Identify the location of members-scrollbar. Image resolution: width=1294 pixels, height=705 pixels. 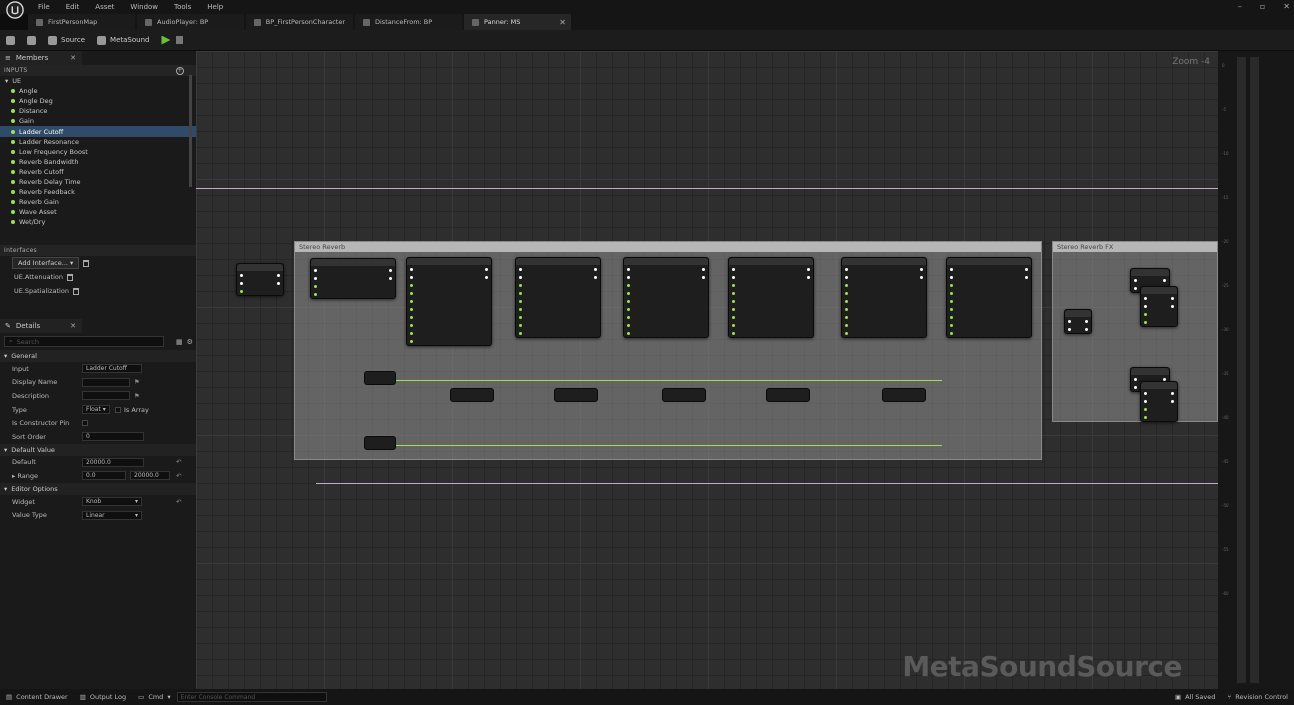
(190, 131).